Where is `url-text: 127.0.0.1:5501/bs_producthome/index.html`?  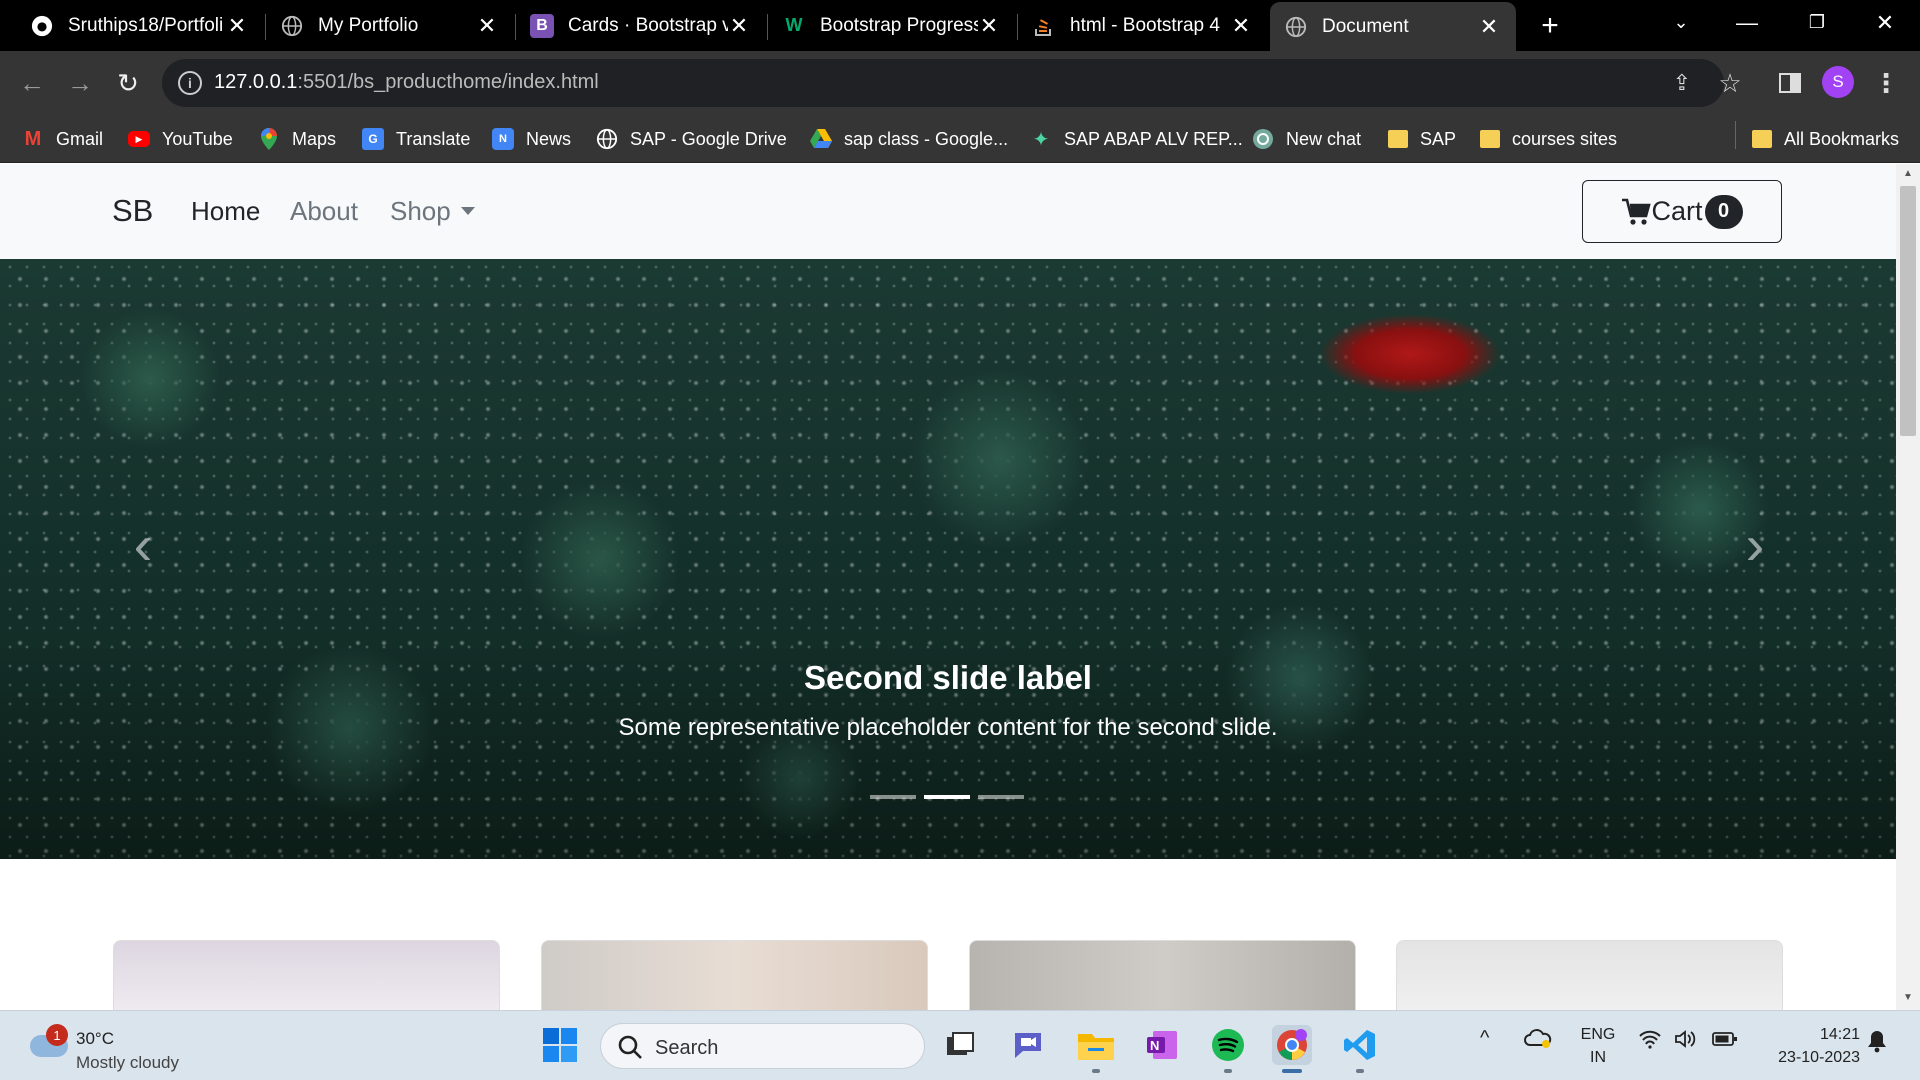
url-text: 127.0.0.1:5501/bs_producthome/index.html is located at coordinates (406, 82).